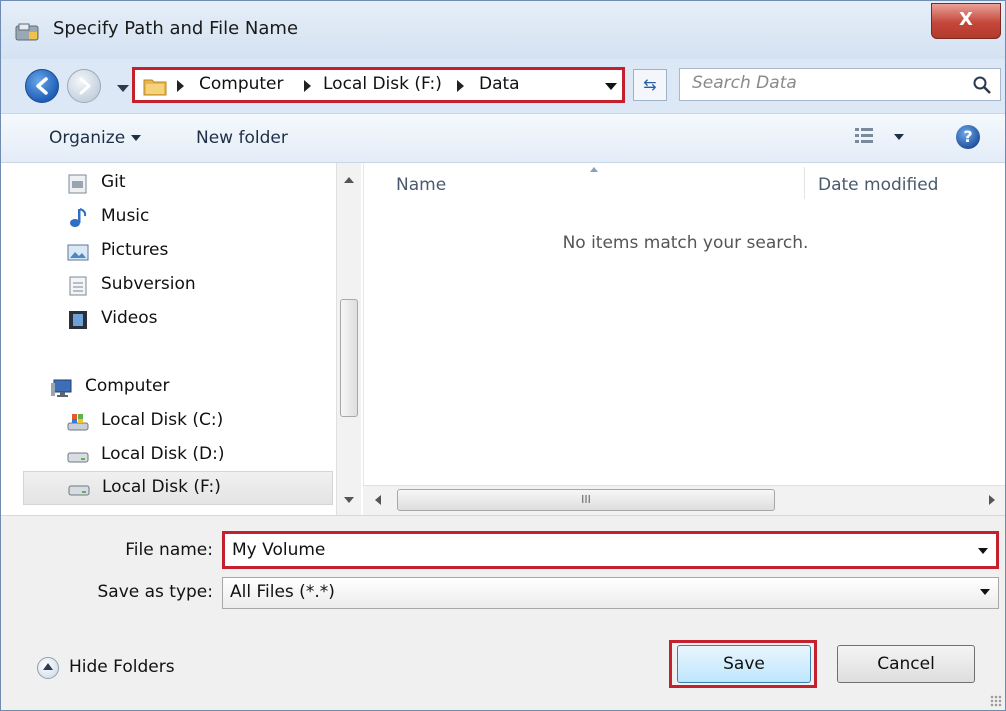 Image resolution: width=1006 pixels, height=711 pixels. I want to click on close-icon: X, so click(966, 19).